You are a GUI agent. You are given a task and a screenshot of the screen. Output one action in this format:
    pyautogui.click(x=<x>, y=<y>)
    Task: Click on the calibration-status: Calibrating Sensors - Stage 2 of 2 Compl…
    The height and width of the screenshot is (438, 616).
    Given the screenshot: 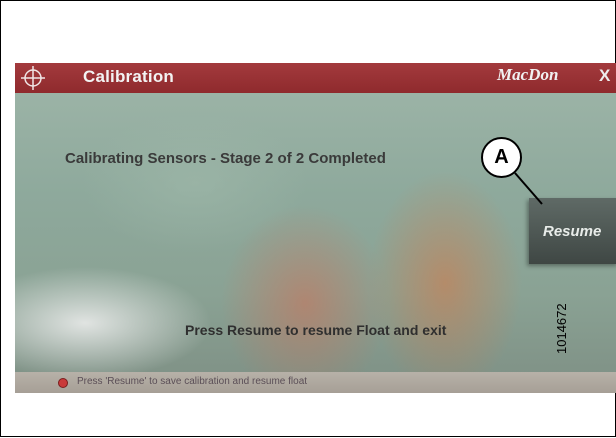 What is the action you would take?
    pyautogui.click(x=225, y=158)
    